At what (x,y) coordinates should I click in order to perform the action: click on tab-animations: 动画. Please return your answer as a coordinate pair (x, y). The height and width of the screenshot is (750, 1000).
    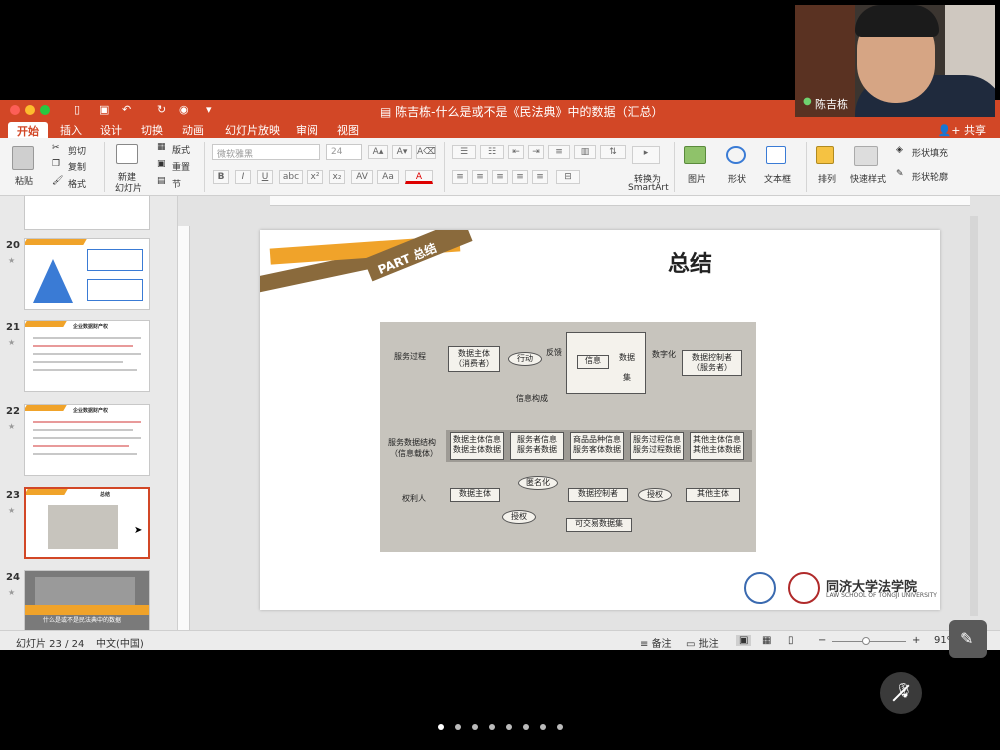
    Looking at the image, I should click on (193, 130).